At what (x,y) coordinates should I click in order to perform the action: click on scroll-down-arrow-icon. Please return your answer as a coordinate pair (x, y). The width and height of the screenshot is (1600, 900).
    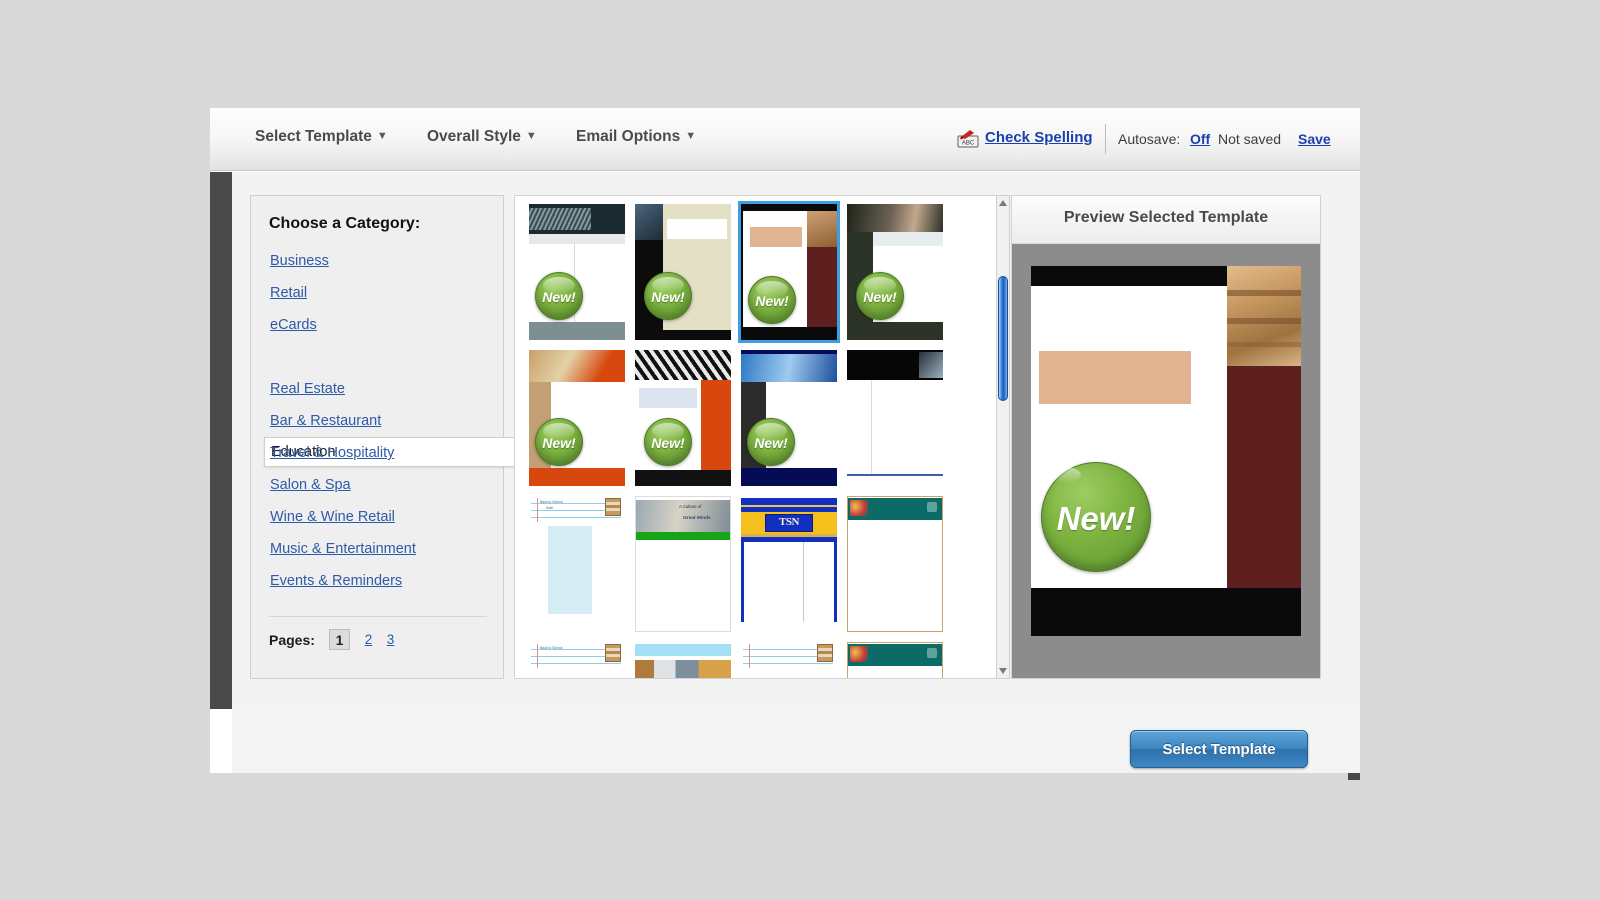
    Looking at the image, I should click on (1003, 671).